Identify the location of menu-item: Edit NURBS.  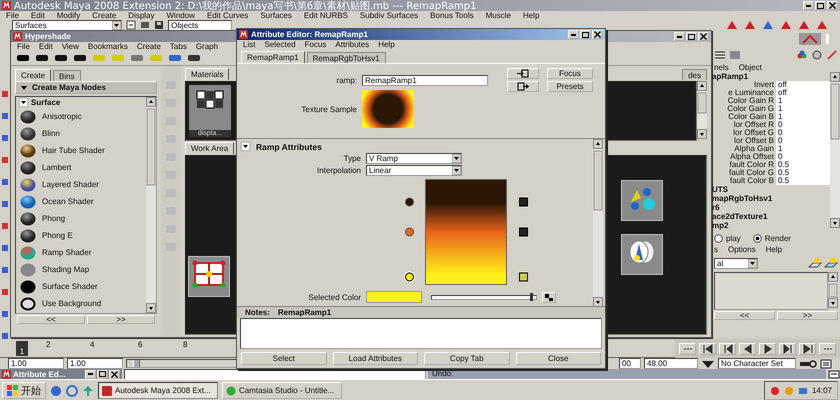
(326, 15).